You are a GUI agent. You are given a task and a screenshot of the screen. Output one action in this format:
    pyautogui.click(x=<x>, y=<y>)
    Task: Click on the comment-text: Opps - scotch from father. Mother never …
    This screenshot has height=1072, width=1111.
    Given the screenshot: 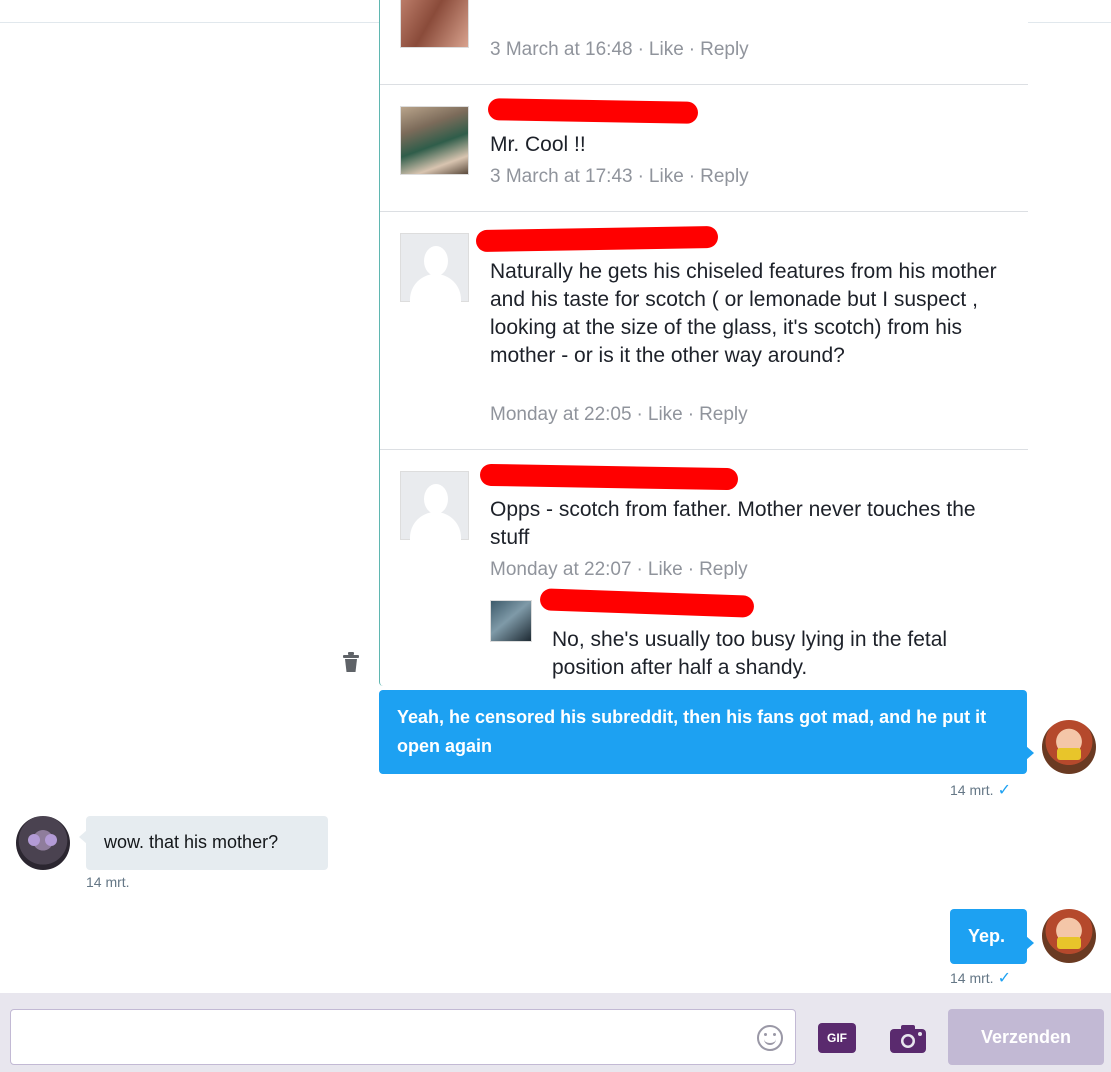 What is the action you would take?
    pyautogui.click(x=733, y=523)
    